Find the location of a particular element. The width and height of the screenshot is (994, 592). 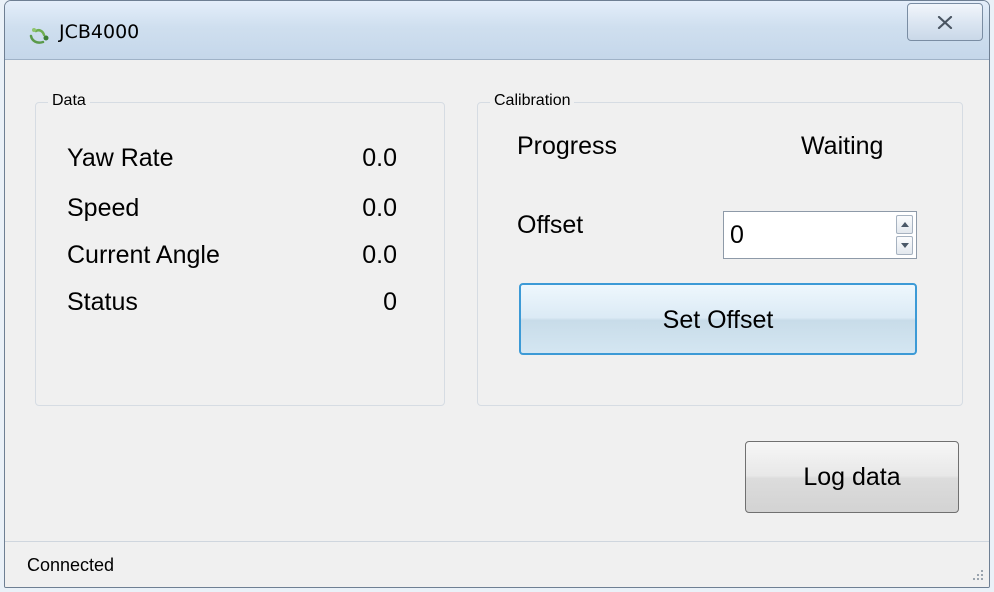

window-title: JCB4000 is located at coordinates (99, 32).